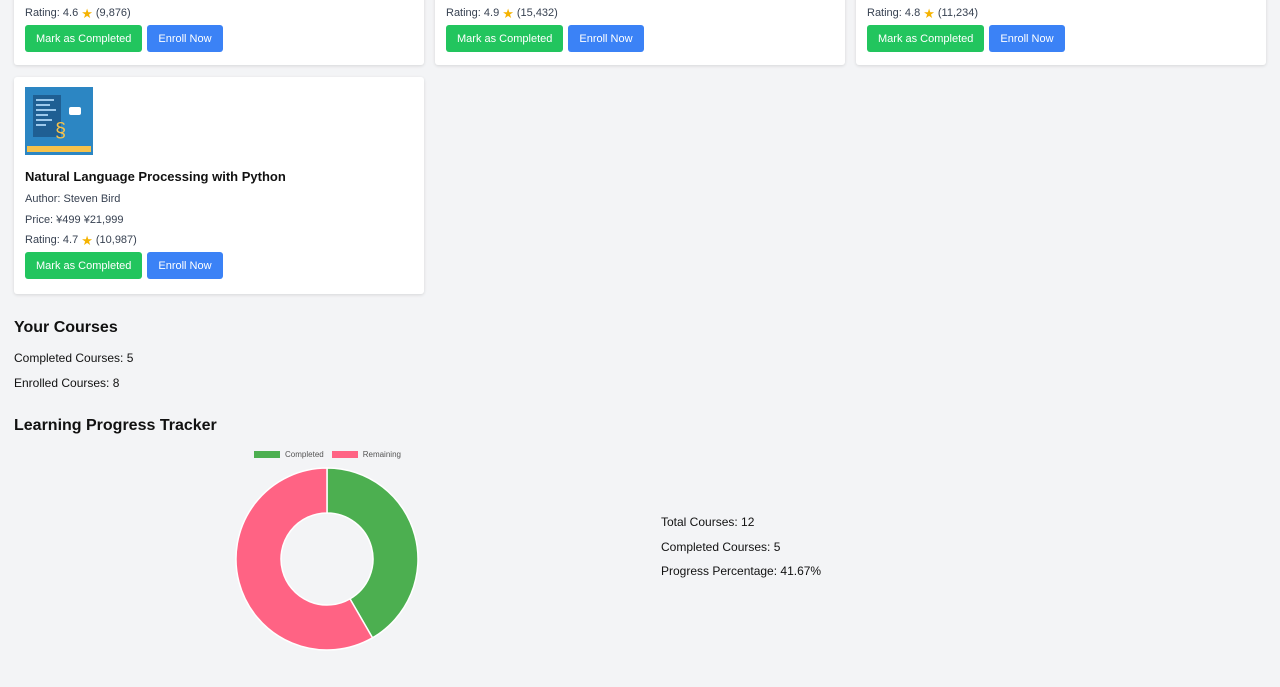 This screenshot has width=1280, height=687. I want to click on rating: Rating: 4.6 ★ (9,876), so click(219, 13).